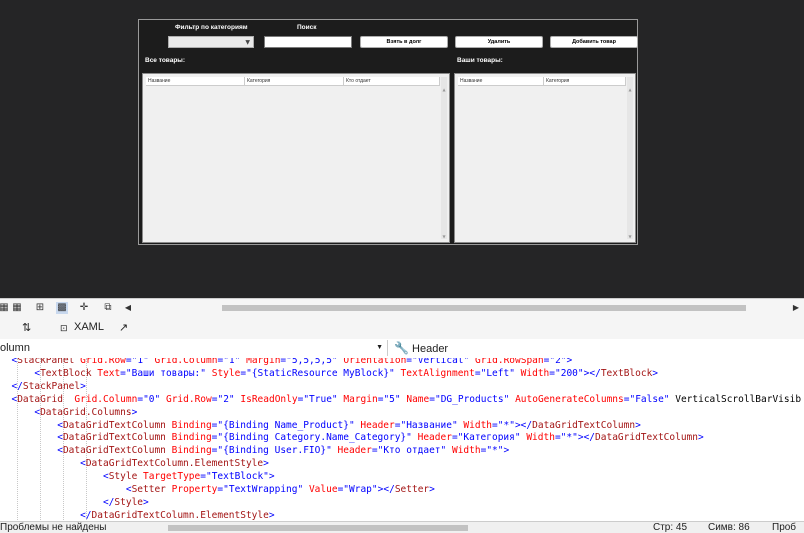 The width and height of the screenshot is (804, 533). Describe the element at coordinates (53, 527) in the screenshot. I see `problems-status: Проблемы не найдены` at that location.